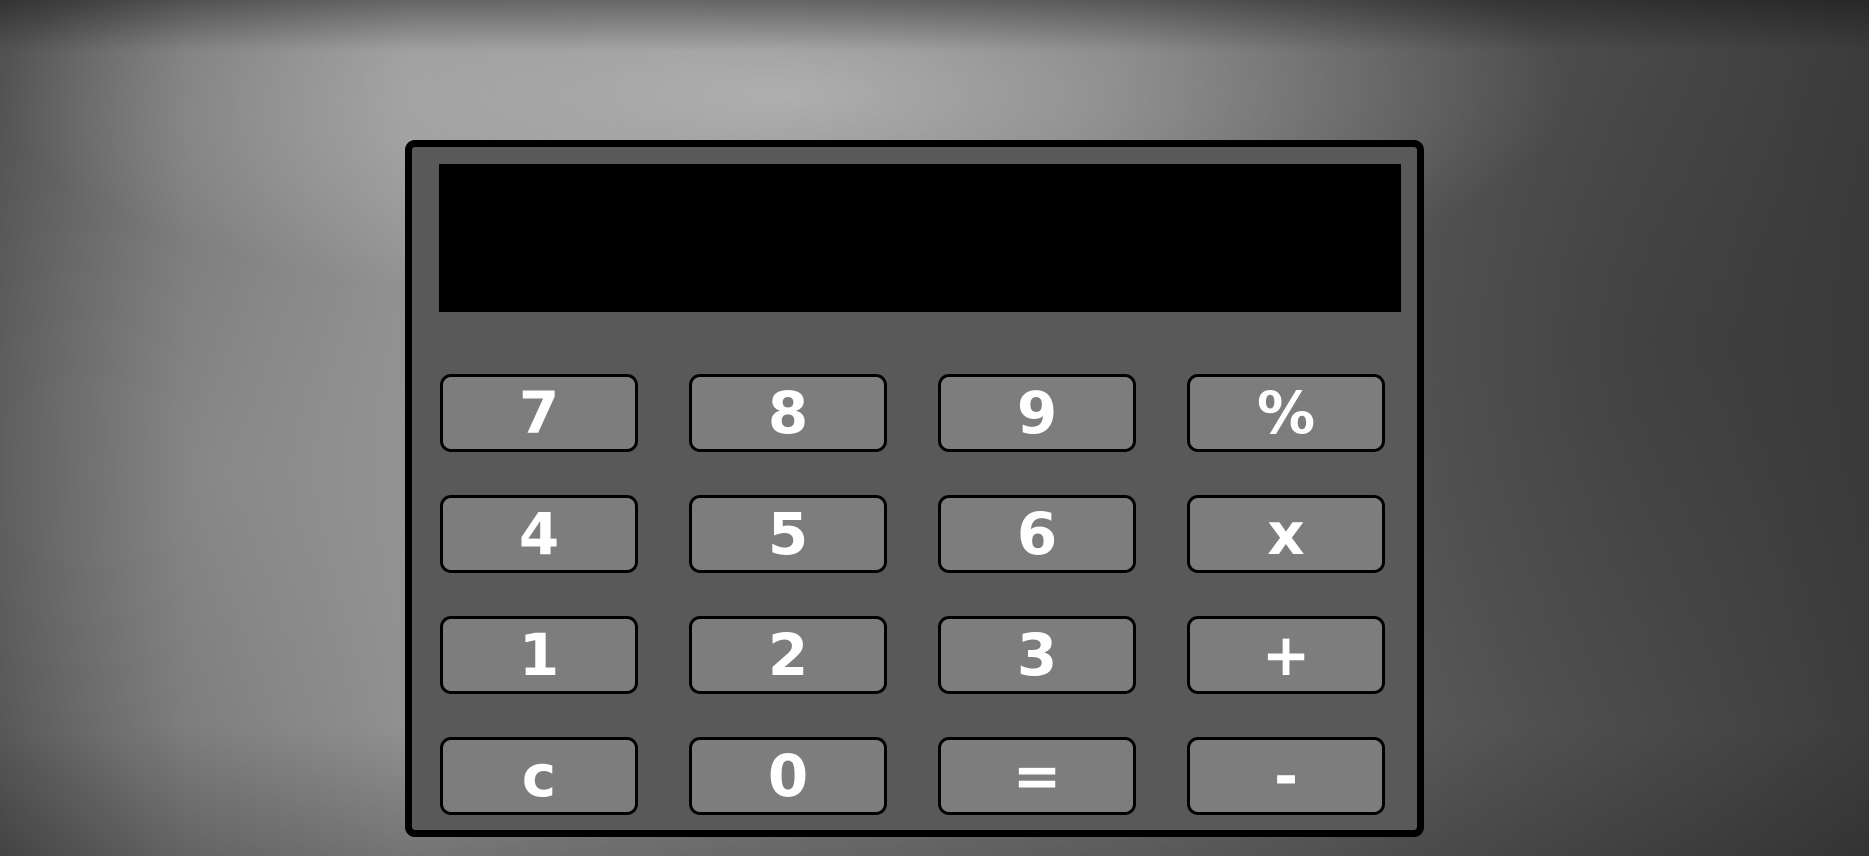 This screenshot has height=856, width=1869. What do you see at coordinates (539, 534) in the screenshot?
I see `key-4: 4` at bounding box center [539, 534].